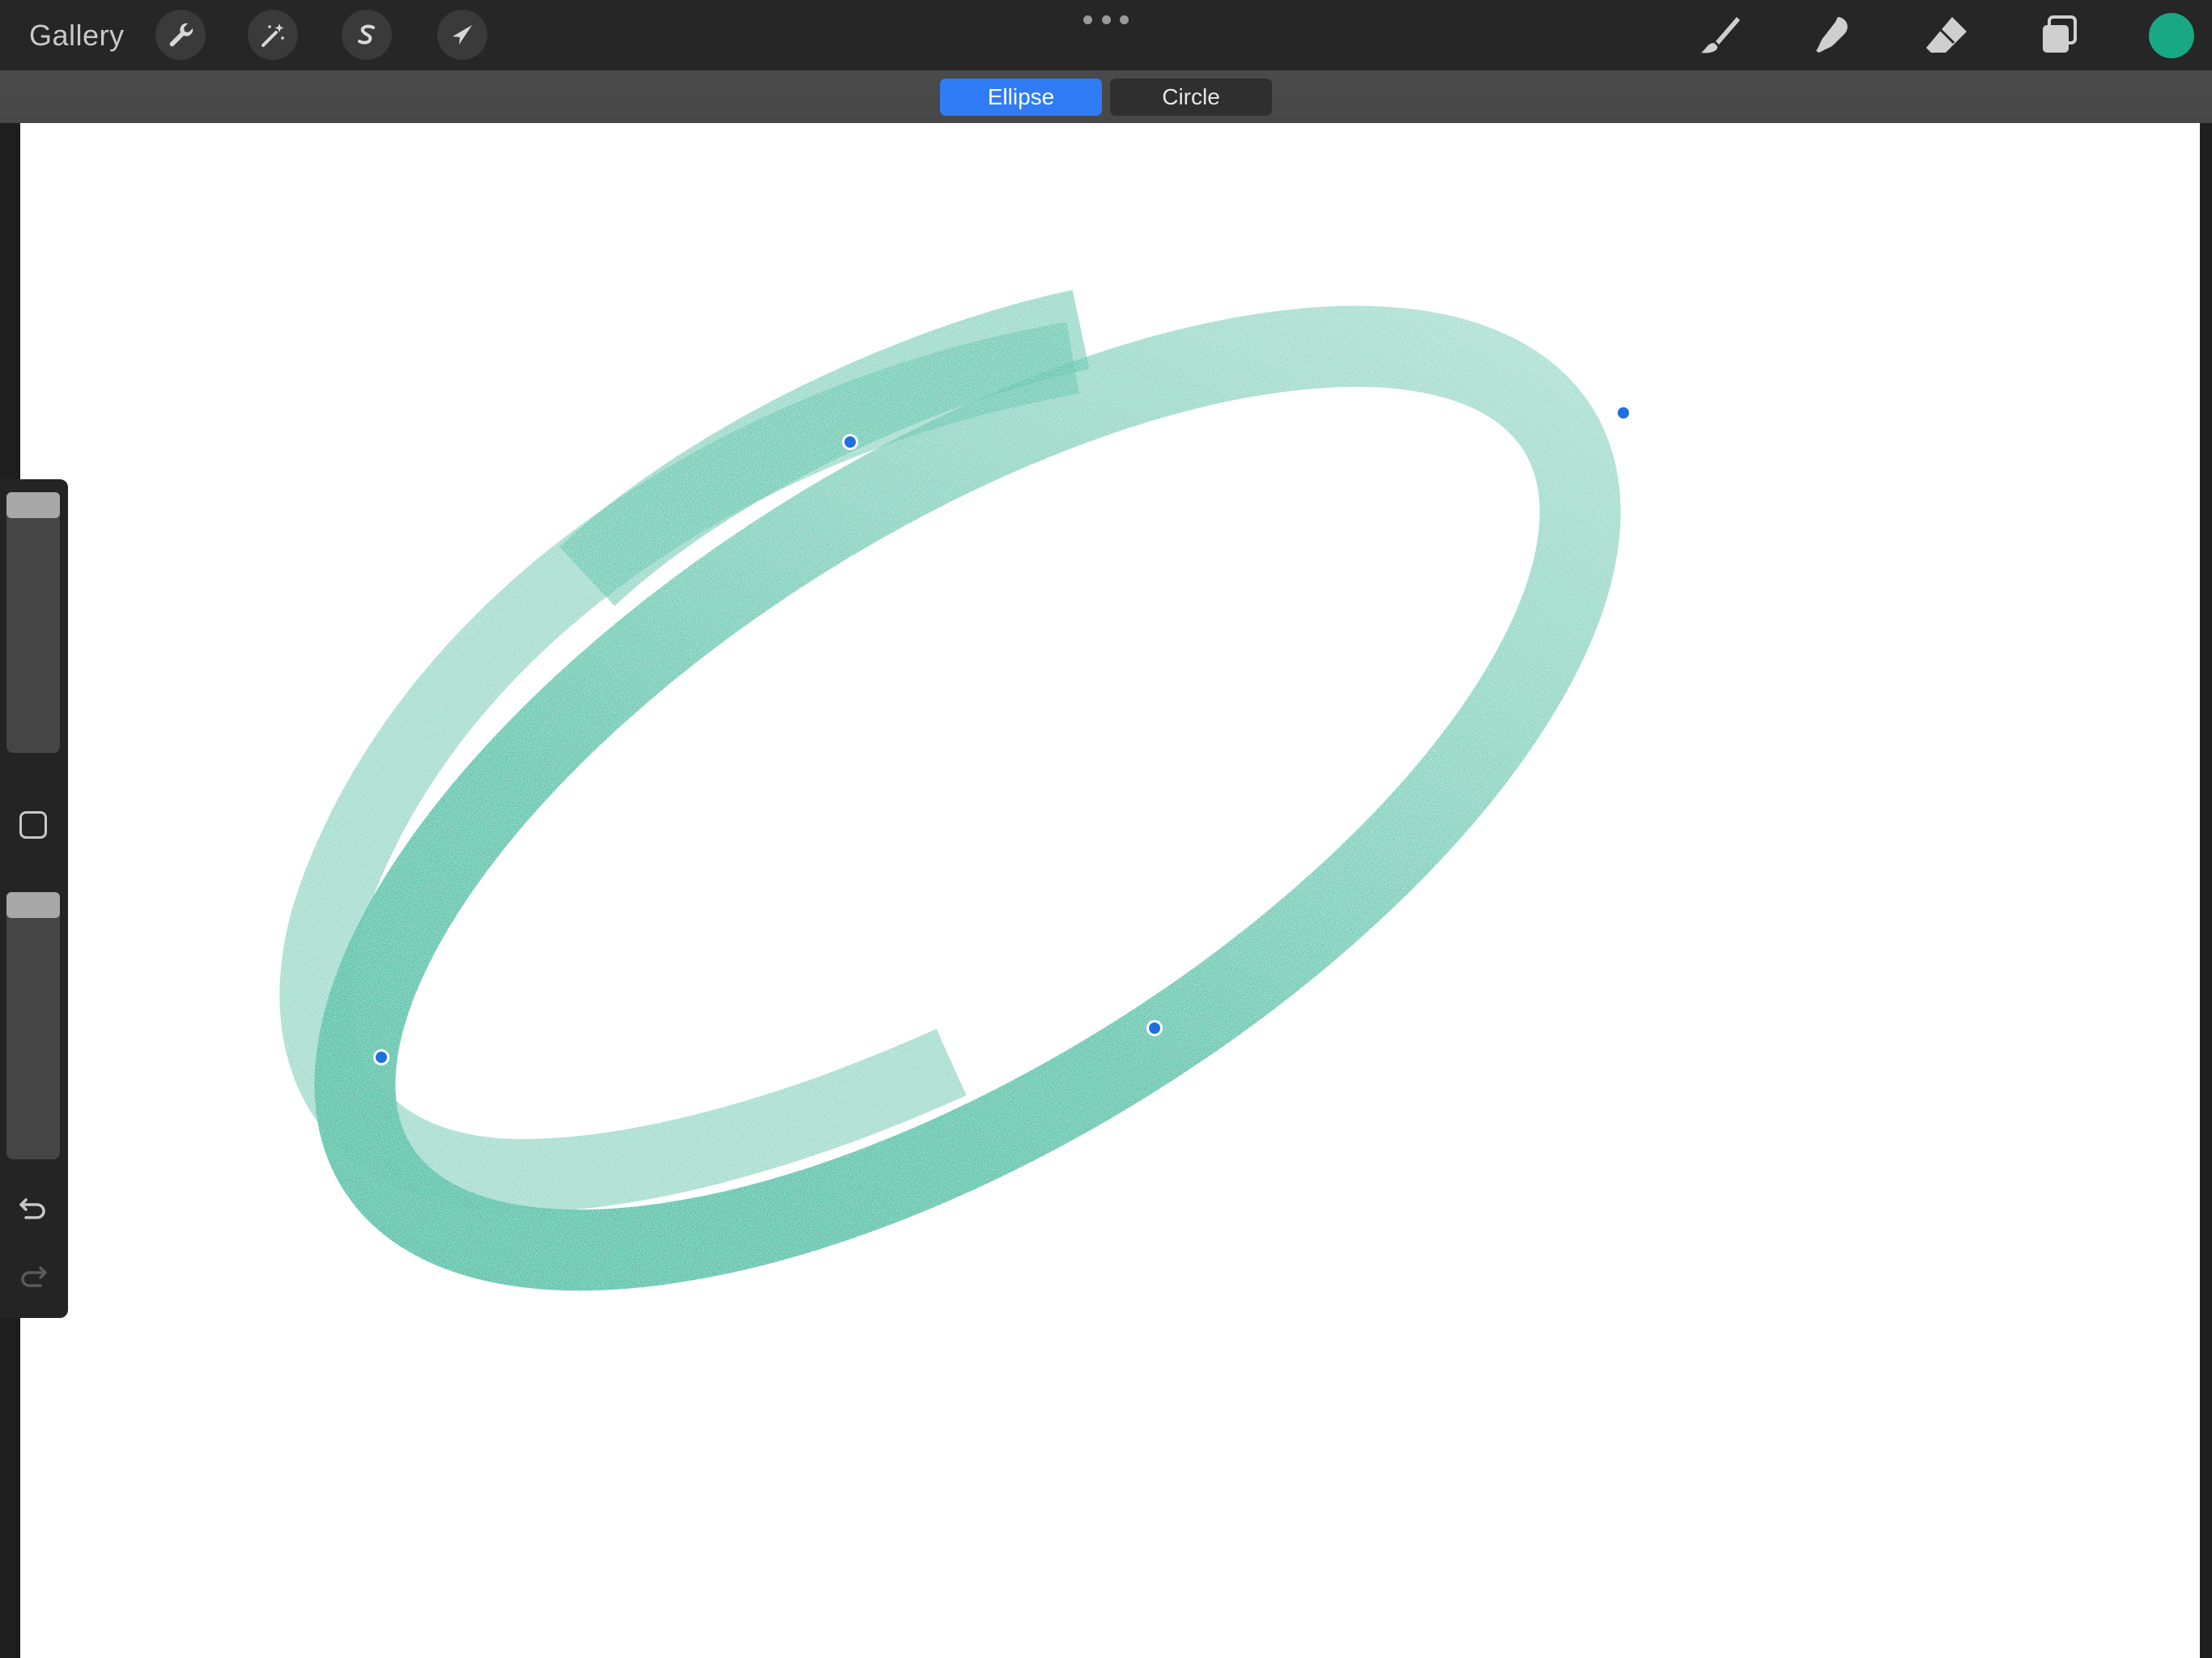  I want to click on handle-top, so click(850, 442).